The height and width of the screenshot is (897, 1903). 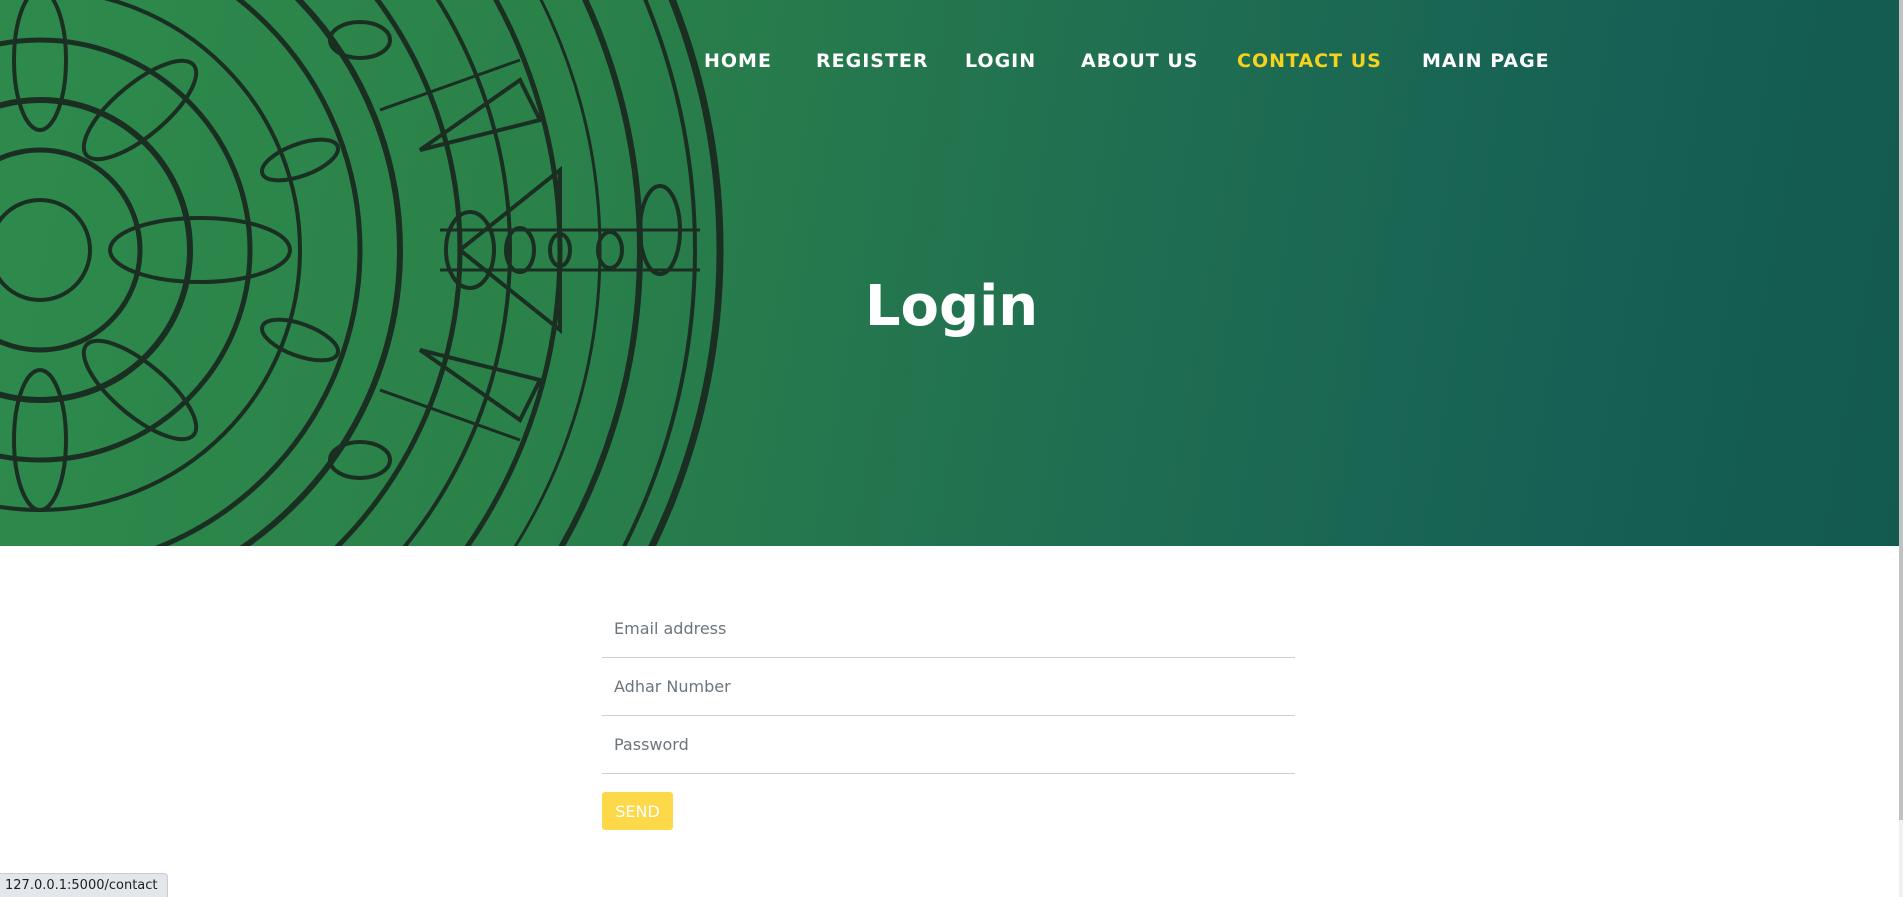 I want to click on send-button: SEND, so click(x=637, y=811).